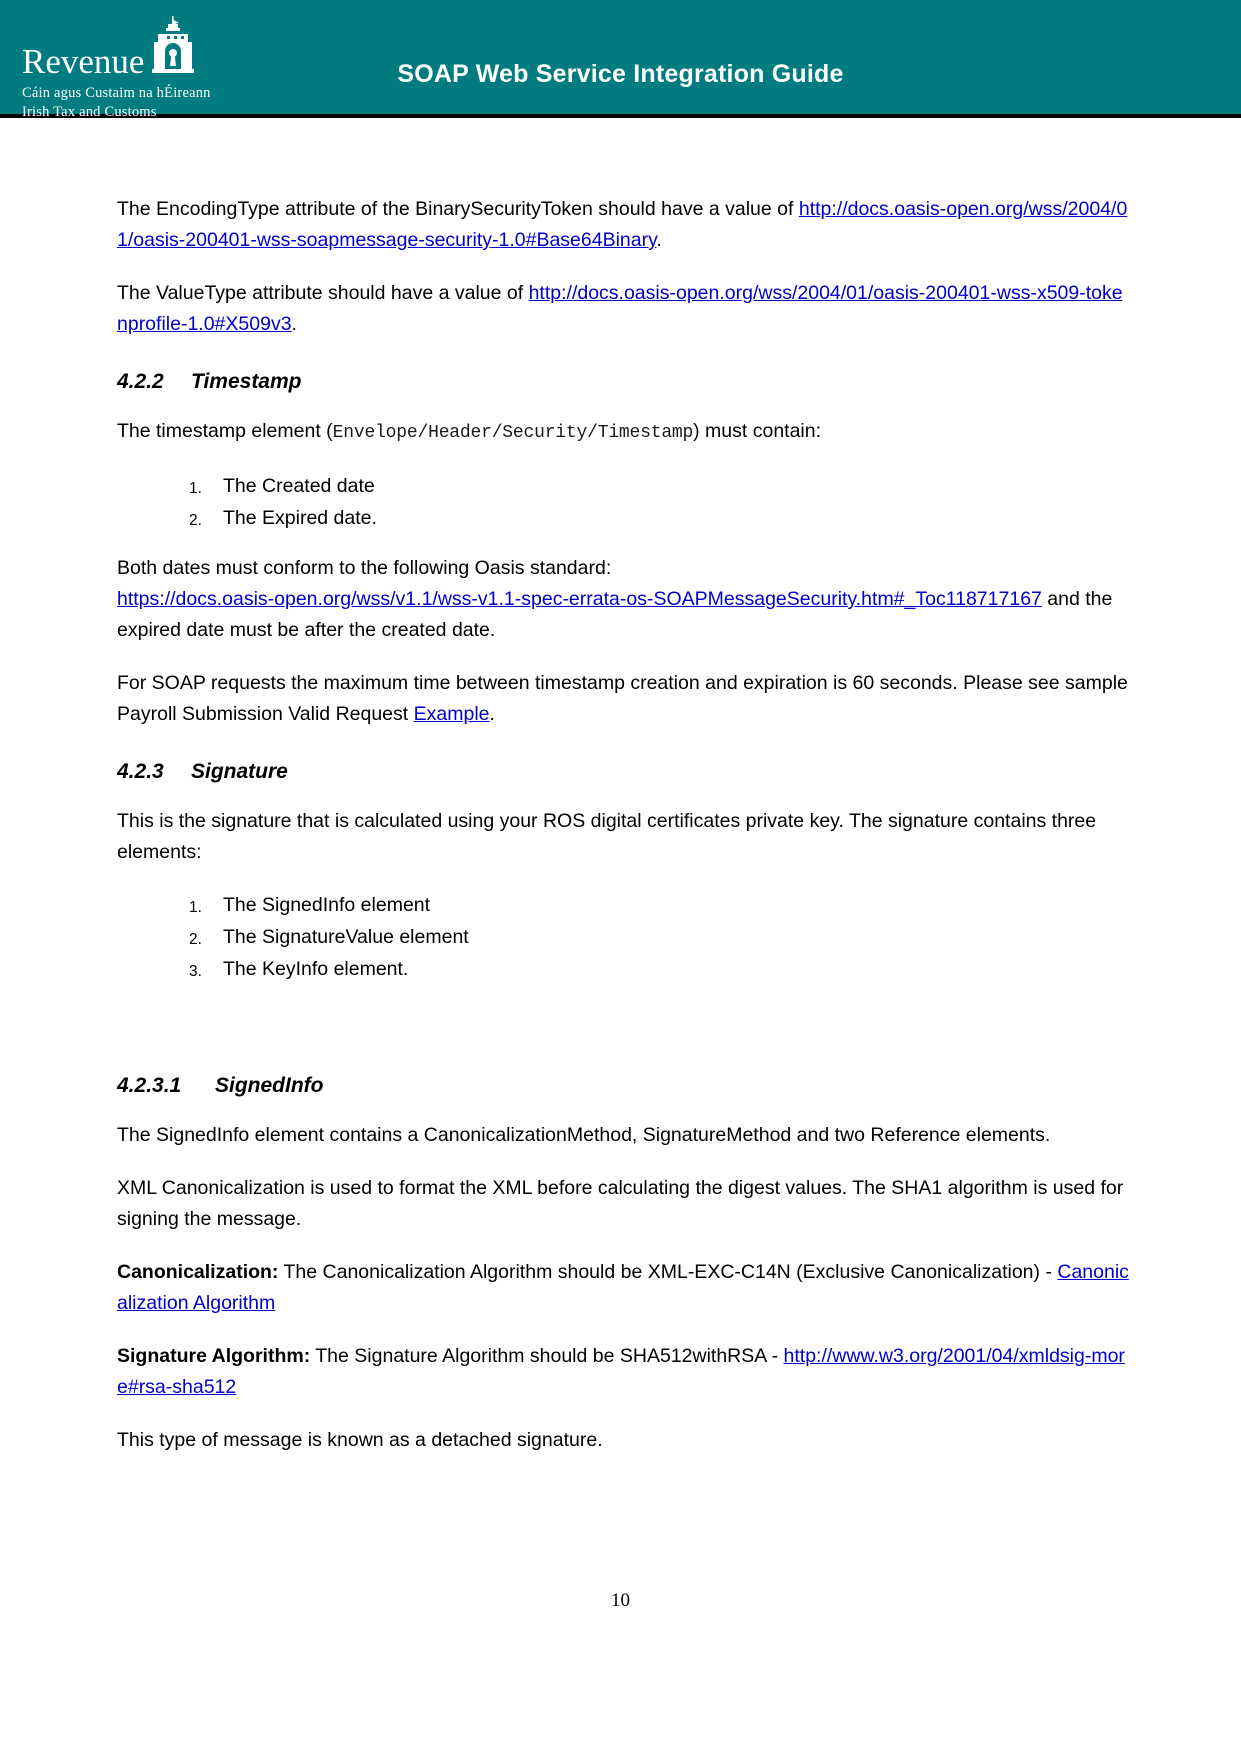 This screenshot has height=1753, width=1241. I want to click on list-item: The Expired date., so click(283, 521).